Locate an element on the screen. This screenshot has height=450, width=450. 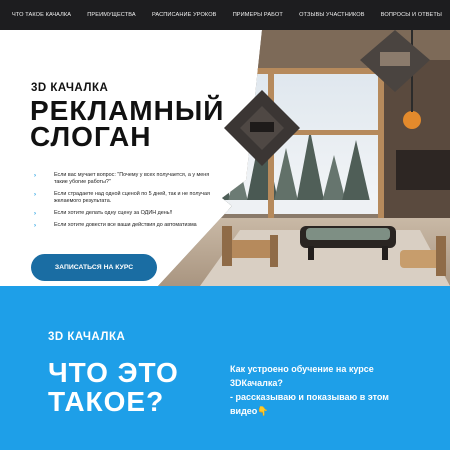
hero-brand: 3D КАЧАЛКА is located at coordinates (70, 88).